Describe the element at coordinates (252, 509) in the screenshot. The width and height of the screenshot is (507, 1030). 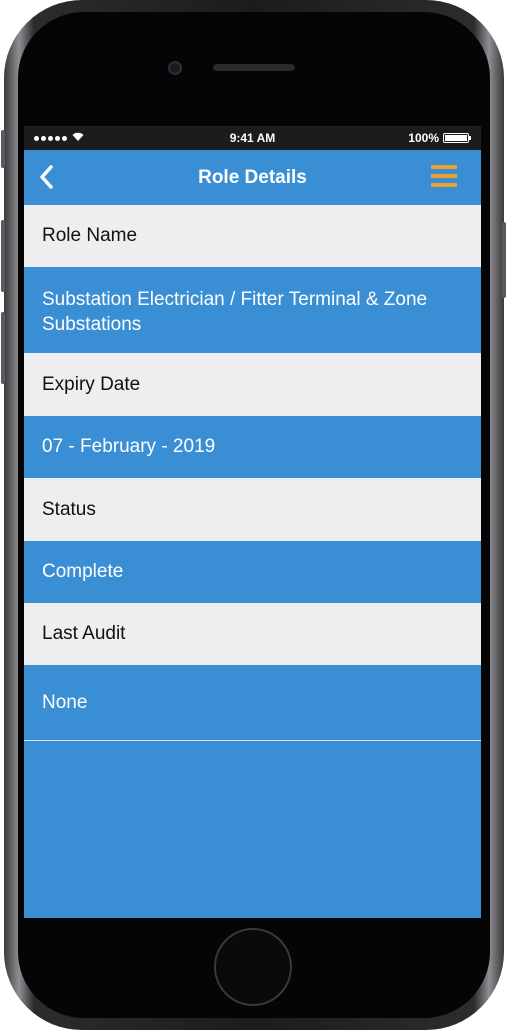
I see `status-label: Status` at that location.